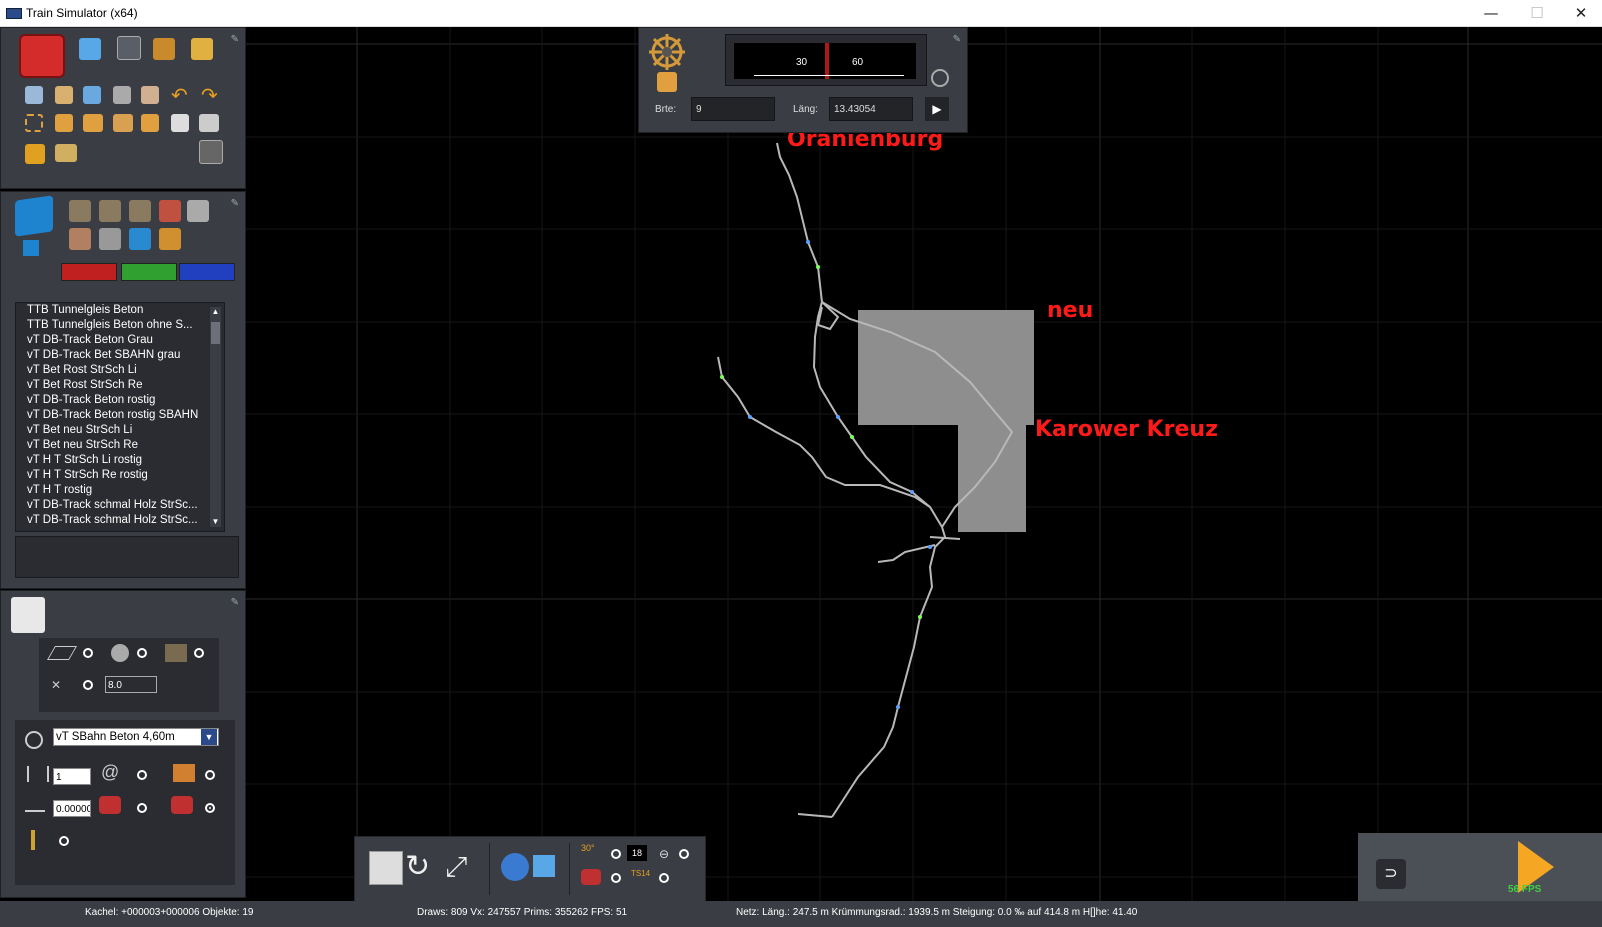 This screenshot has width=1602, height=927. Describe the element at coordinates (120, 653) in the screenshot. I see `disc-icon` at that location.